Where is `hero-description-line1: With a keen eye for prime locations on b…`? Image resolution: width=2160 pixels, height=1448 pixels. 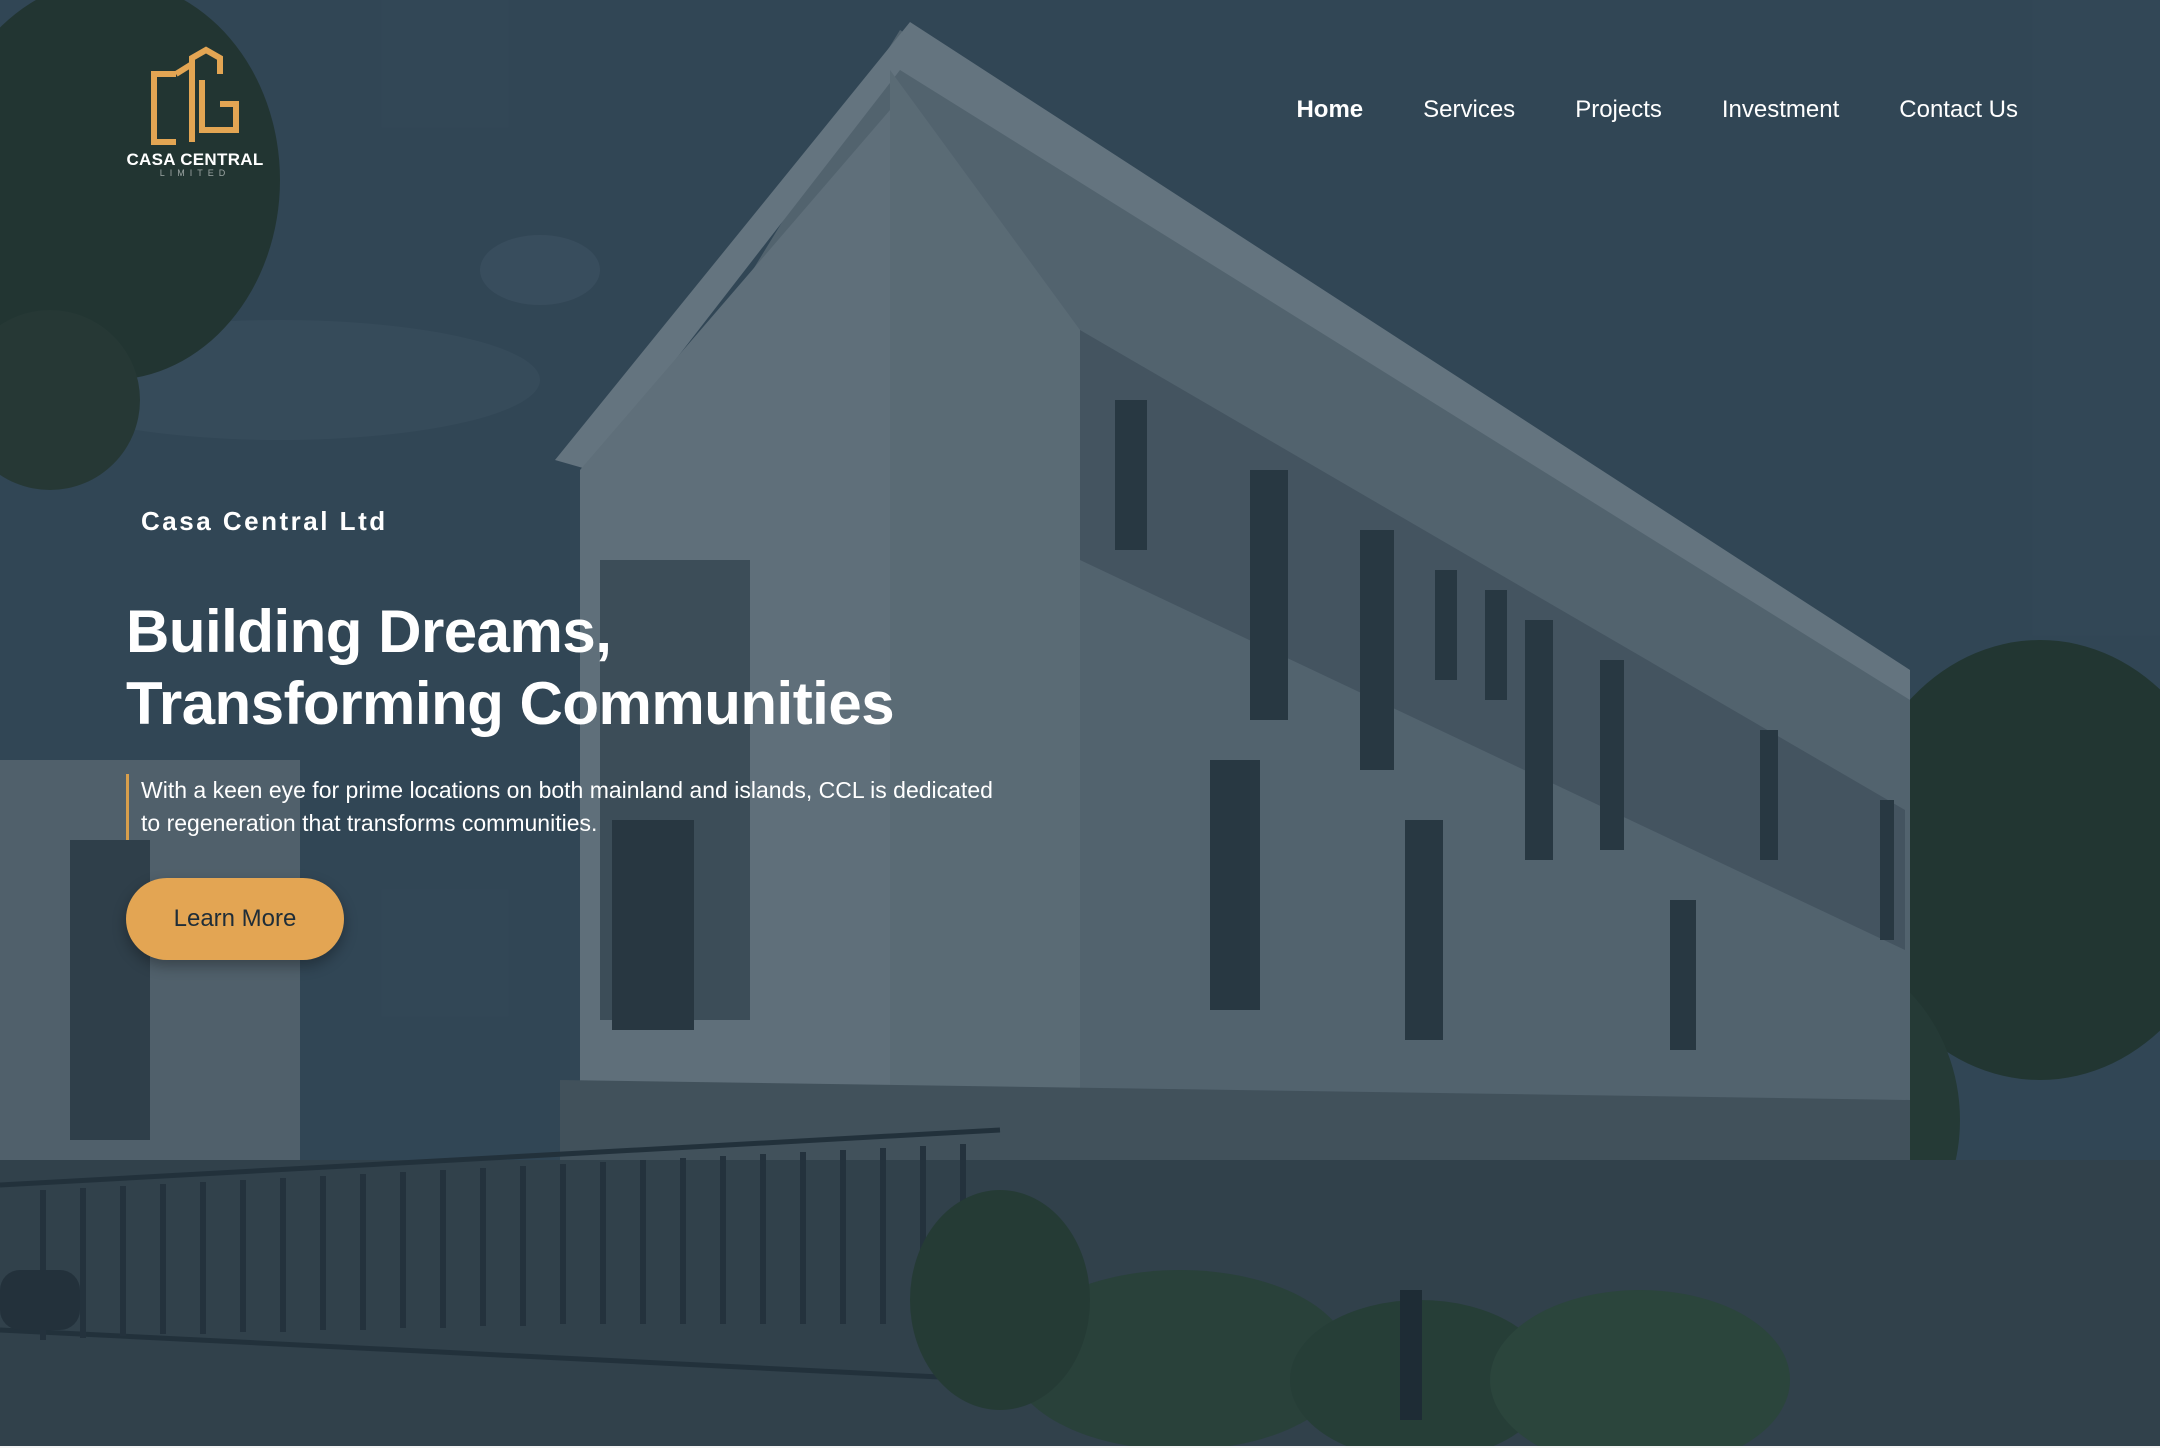
hero-description-line1: With a keen eye for prime locations on b… is located at coordinates (567, 790).